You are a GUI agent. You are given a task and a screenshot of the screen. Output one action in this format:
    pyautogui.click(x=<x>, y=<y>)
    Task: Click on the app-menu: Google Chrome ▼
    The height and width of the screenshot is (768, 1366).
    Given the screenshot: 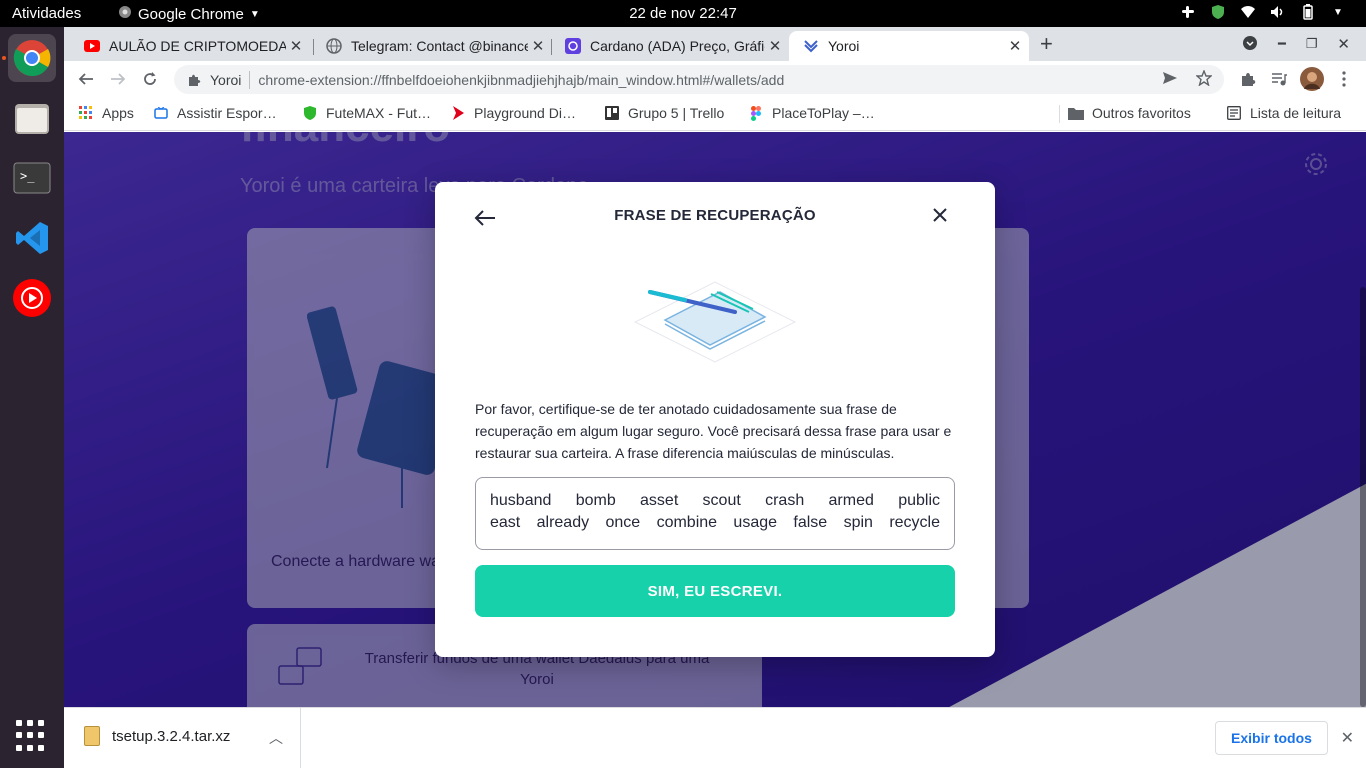 What is the action you would take?
    pyautogui.click(x=189, y=14)
    